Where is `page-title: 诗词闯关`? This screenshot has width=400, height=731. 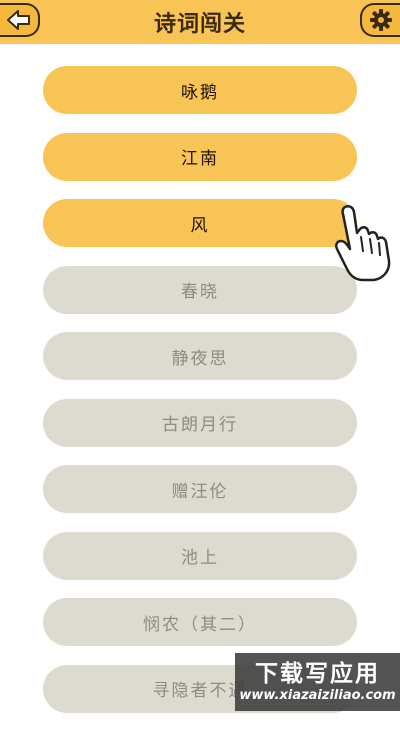 page-title: 诗词闯关 is located at coordinates (199, 24).